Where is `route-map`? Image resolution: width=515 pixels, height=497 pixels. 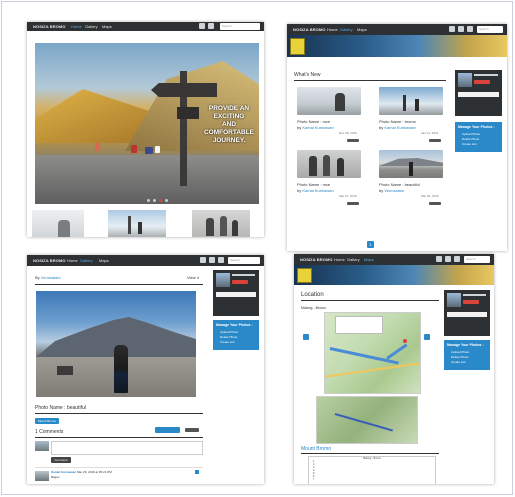
route-map is located at coordinates (372, 353).